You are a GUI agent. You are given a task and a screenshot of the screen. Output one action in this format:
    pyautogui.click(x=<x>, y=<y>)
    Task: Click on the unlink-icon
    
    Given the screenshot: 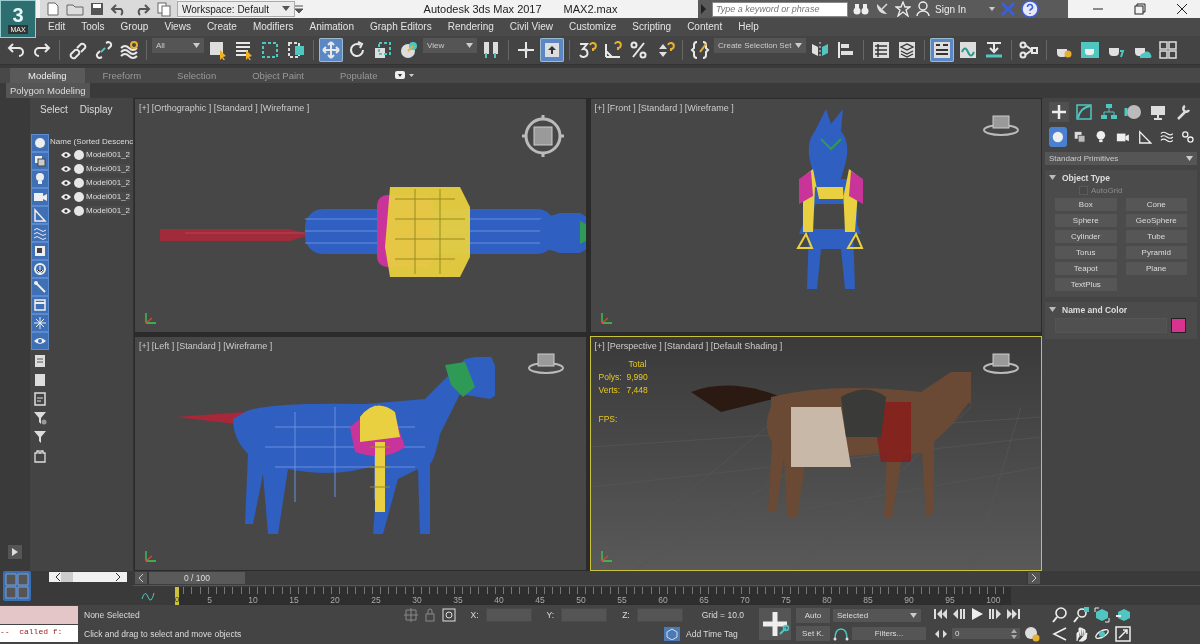 What is the action you would take?
    pyautogui.click(x=103, y=49)
    